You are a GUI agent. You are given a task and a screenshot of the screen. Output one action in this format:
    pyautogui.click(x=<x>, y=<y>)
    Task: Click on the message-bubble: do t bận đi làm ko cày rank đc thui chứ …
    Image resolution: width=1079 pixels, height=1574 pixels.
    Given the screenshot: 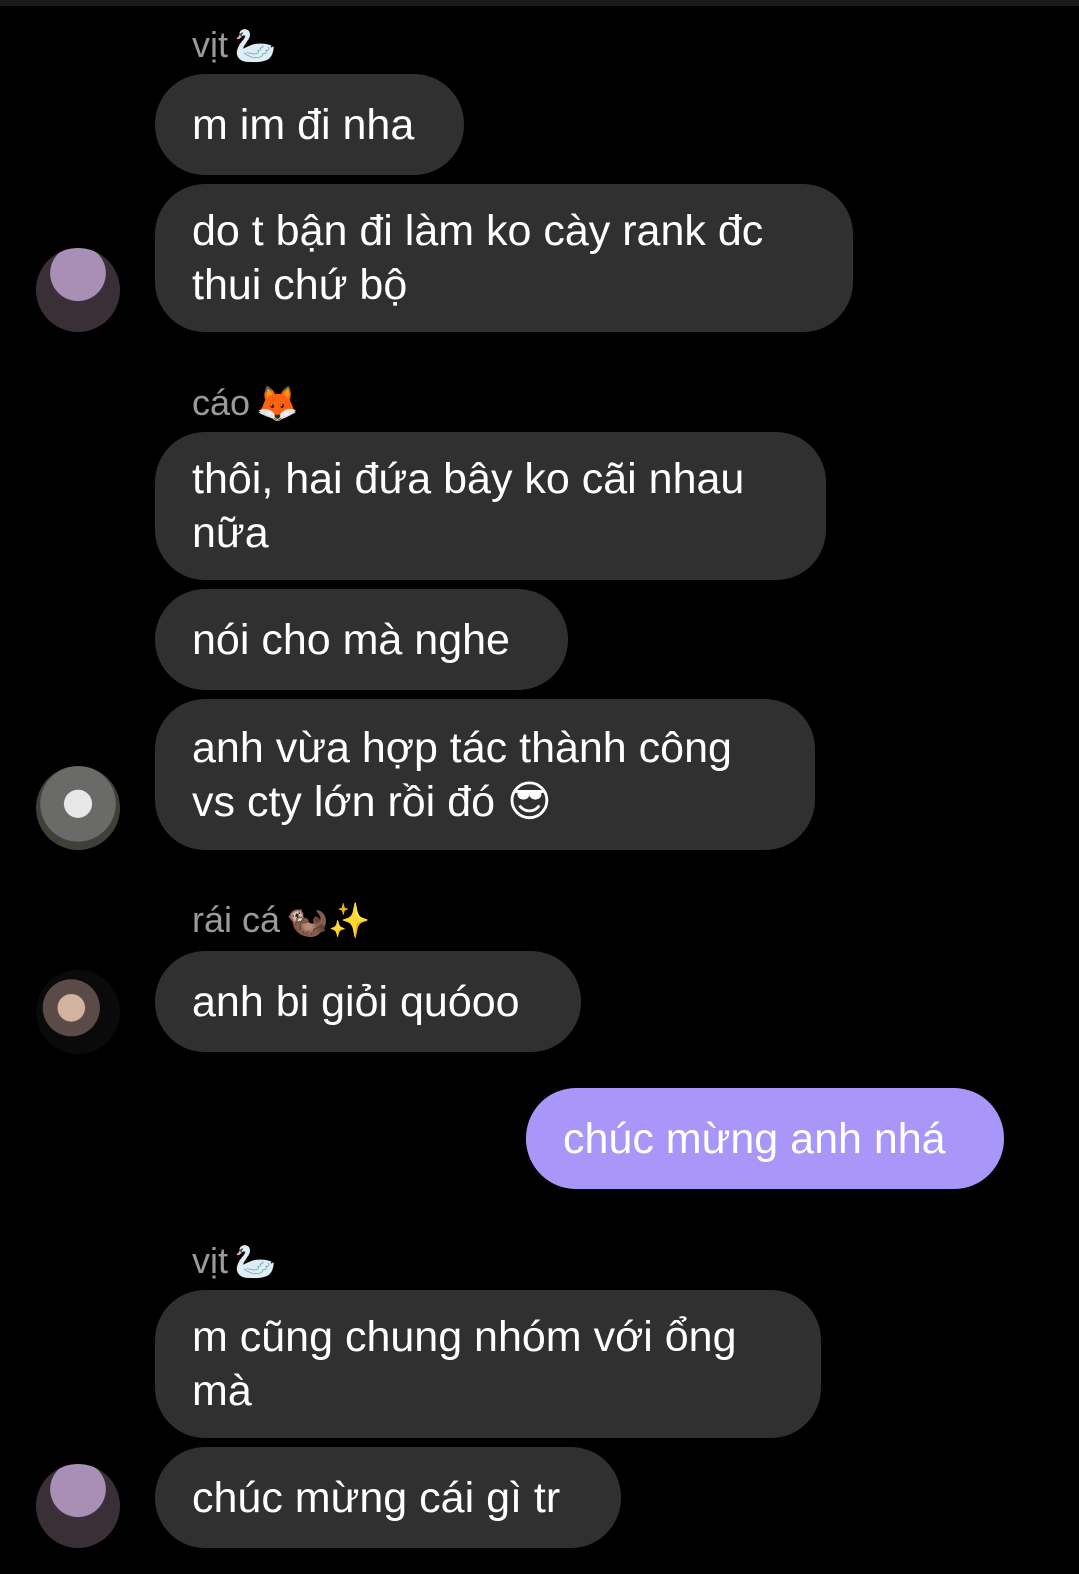 What is the action you would take?
    pyautogui.click(x=504, y=258)
    